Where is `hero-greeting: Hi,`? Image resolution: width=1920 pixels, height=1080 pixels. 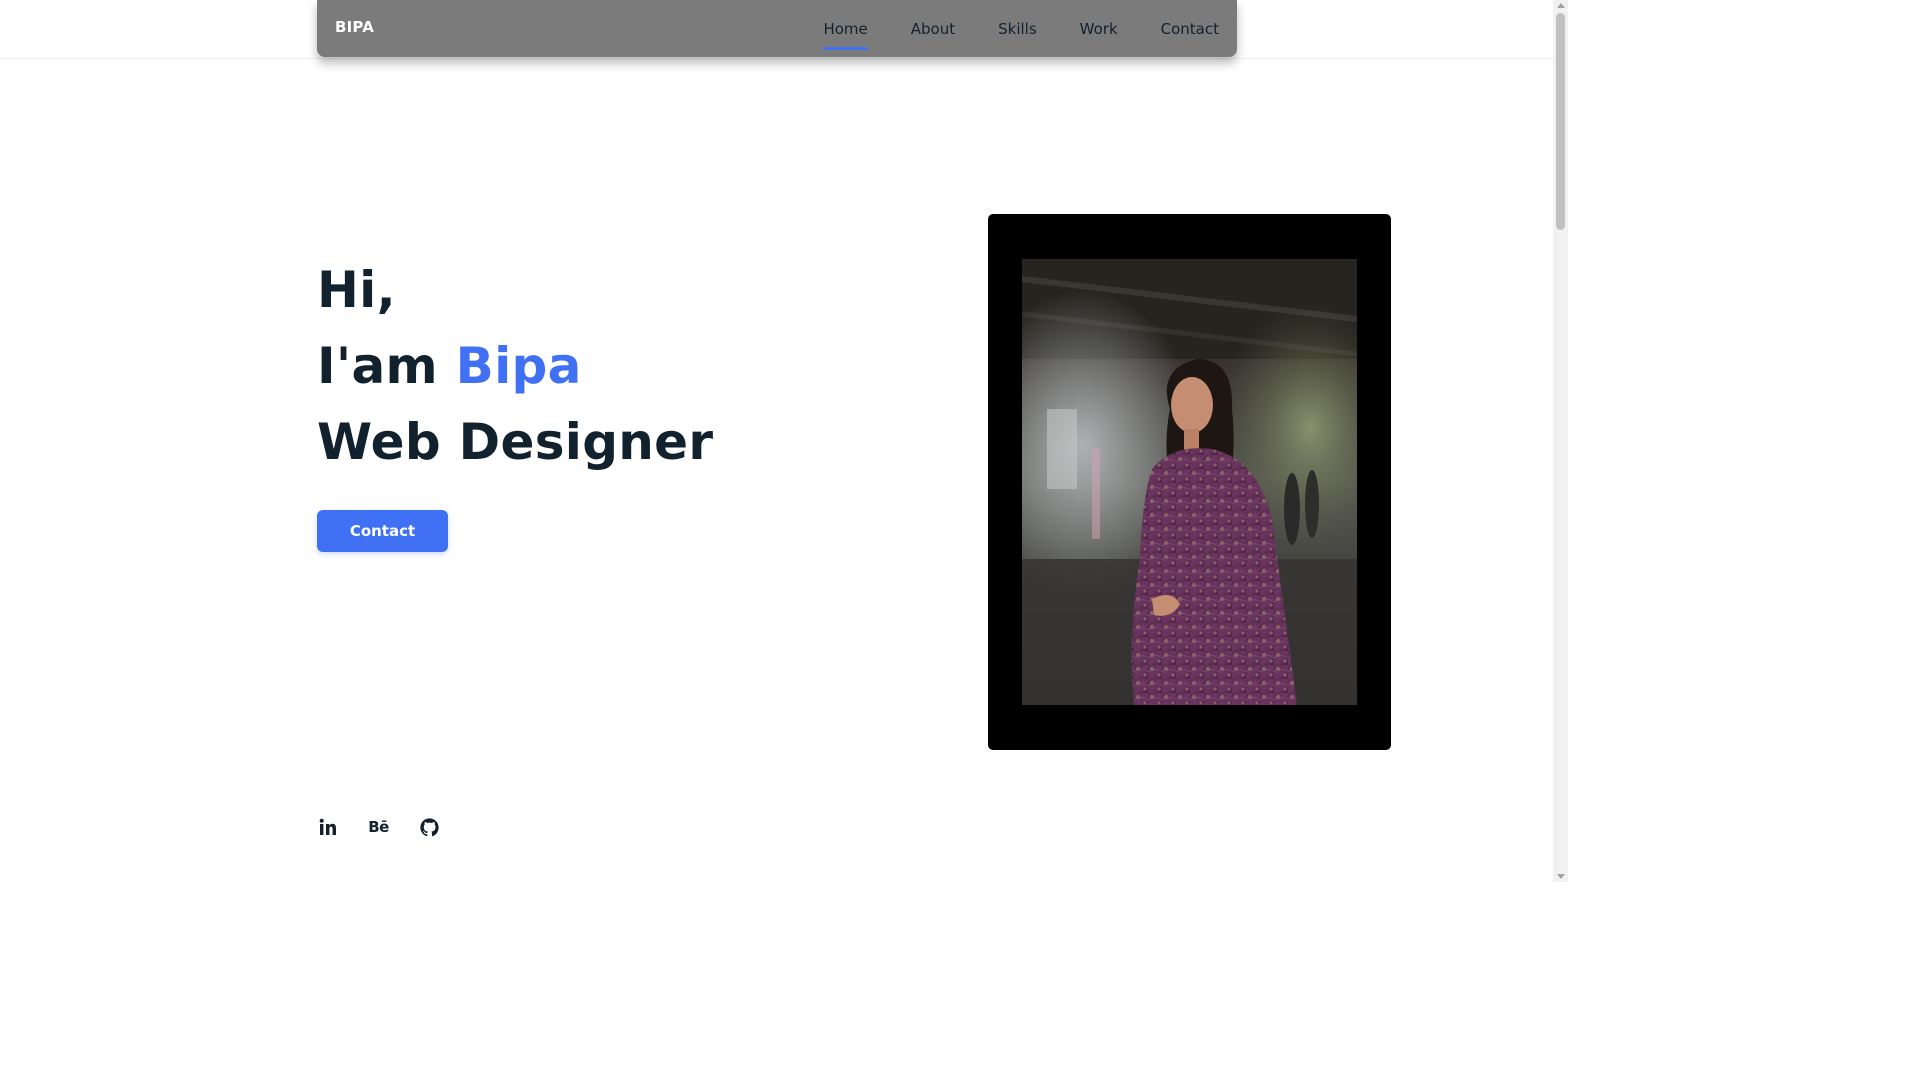
hero-greeting: Hi, is located at coordinates (356, 290).